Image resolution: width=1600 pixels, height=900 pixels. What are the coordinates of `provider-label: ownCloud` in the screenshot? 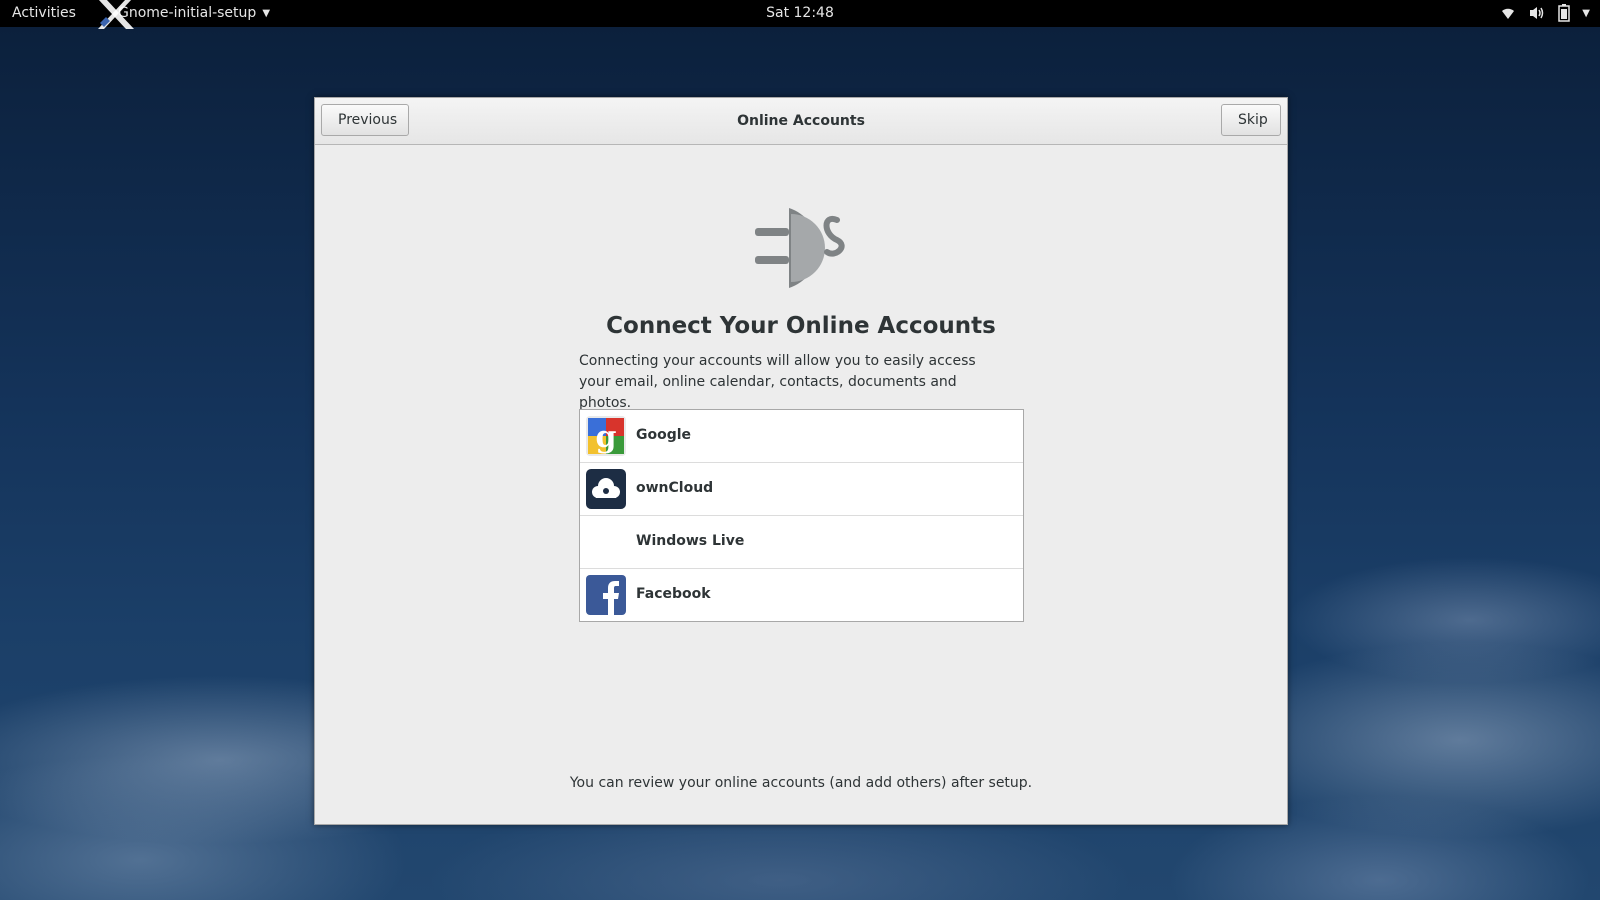 It's located at (675, 488).